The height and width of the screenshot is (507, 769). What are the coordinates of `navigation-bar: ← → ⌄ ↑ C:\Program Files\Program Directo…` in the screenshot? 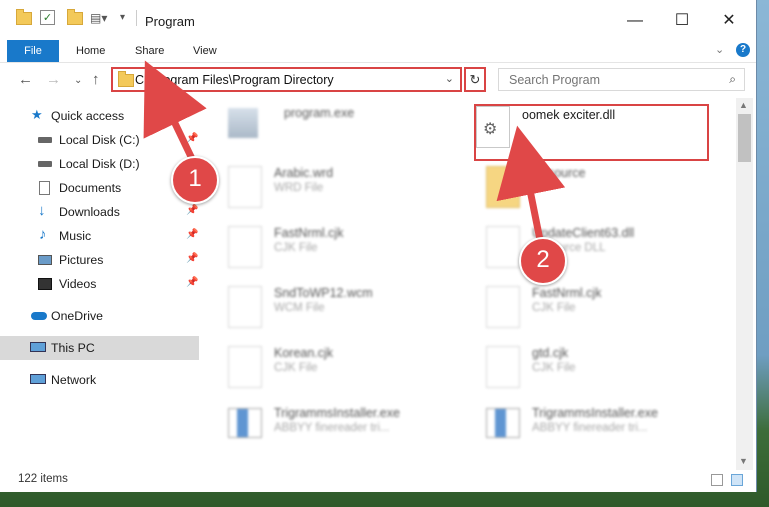 It's located at (378, 80).